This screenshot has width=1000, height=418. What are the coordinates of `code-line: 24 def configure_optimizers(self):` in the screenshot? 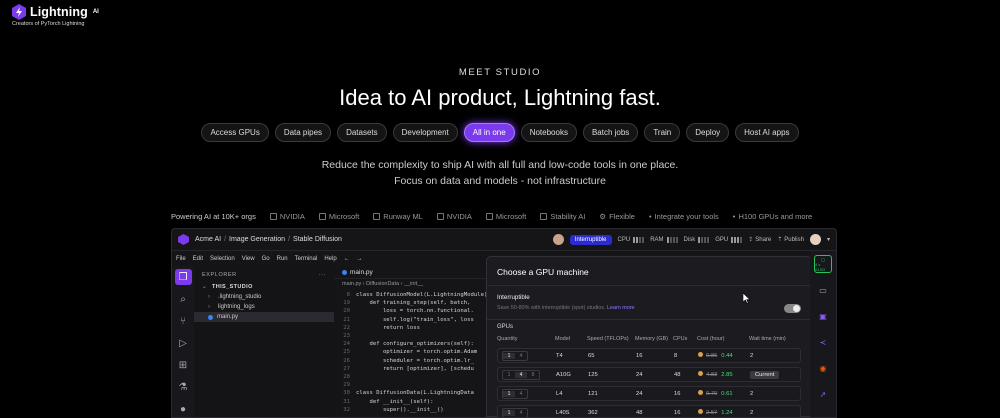 It's located at (408, 344).